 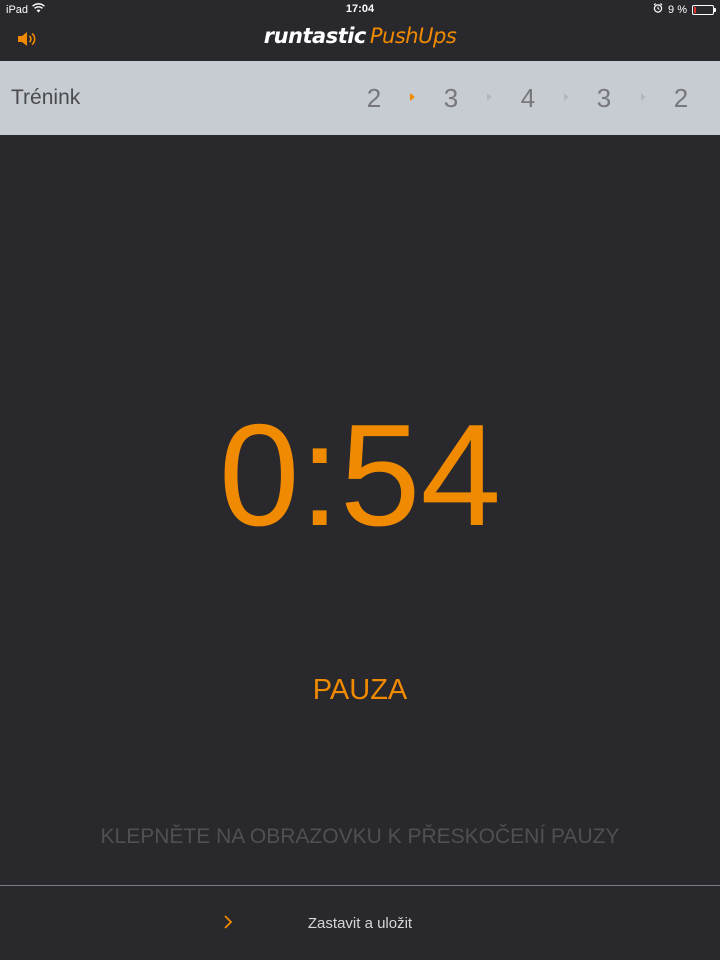 I want to click on app-title: runtastic PushUps, so click(x=360, y=36).